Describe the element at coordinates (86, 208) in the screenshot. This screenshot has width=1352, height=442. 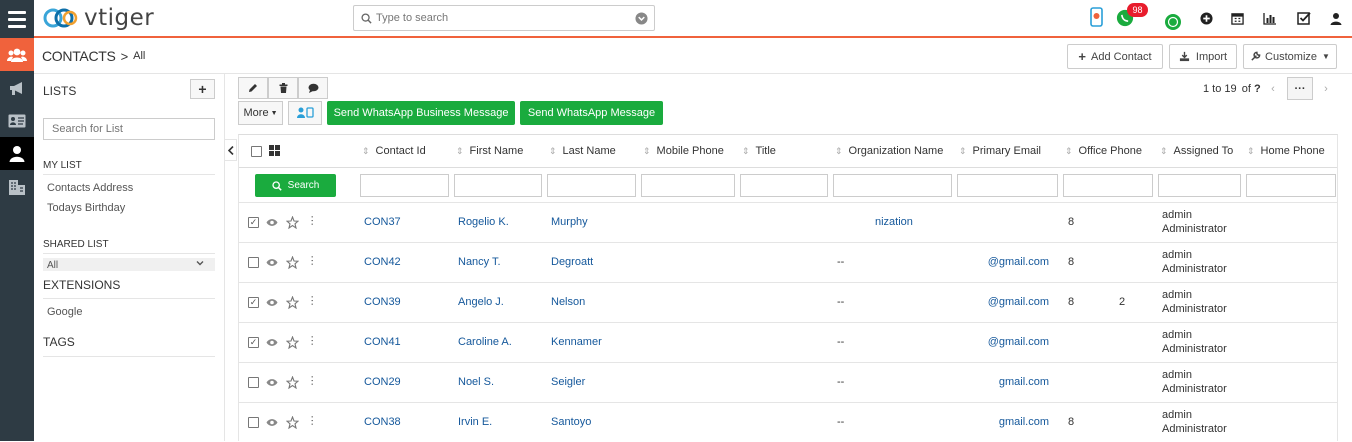
I see `list-item-todays-birthday: Todays Birthday` at that location.